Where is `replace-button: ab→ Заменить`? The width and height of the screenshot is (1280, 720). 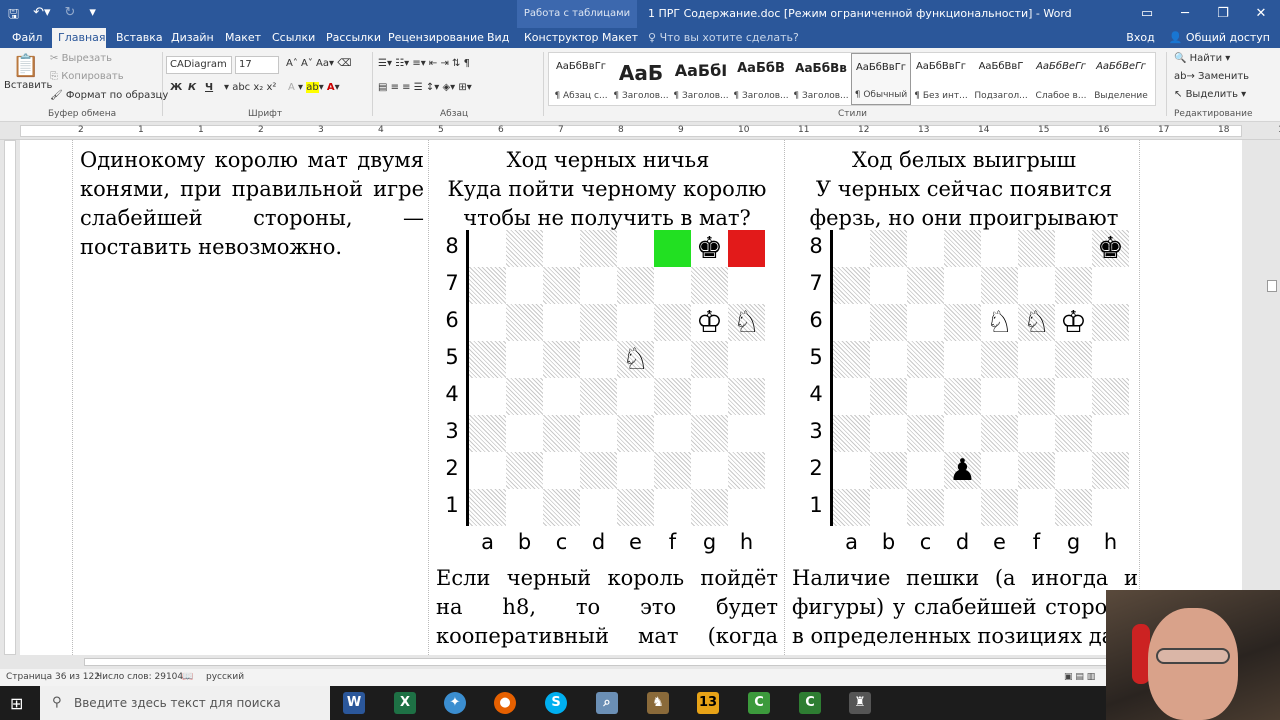 replace-button: ab→ Заменить is located at coordinates (1211, 76).